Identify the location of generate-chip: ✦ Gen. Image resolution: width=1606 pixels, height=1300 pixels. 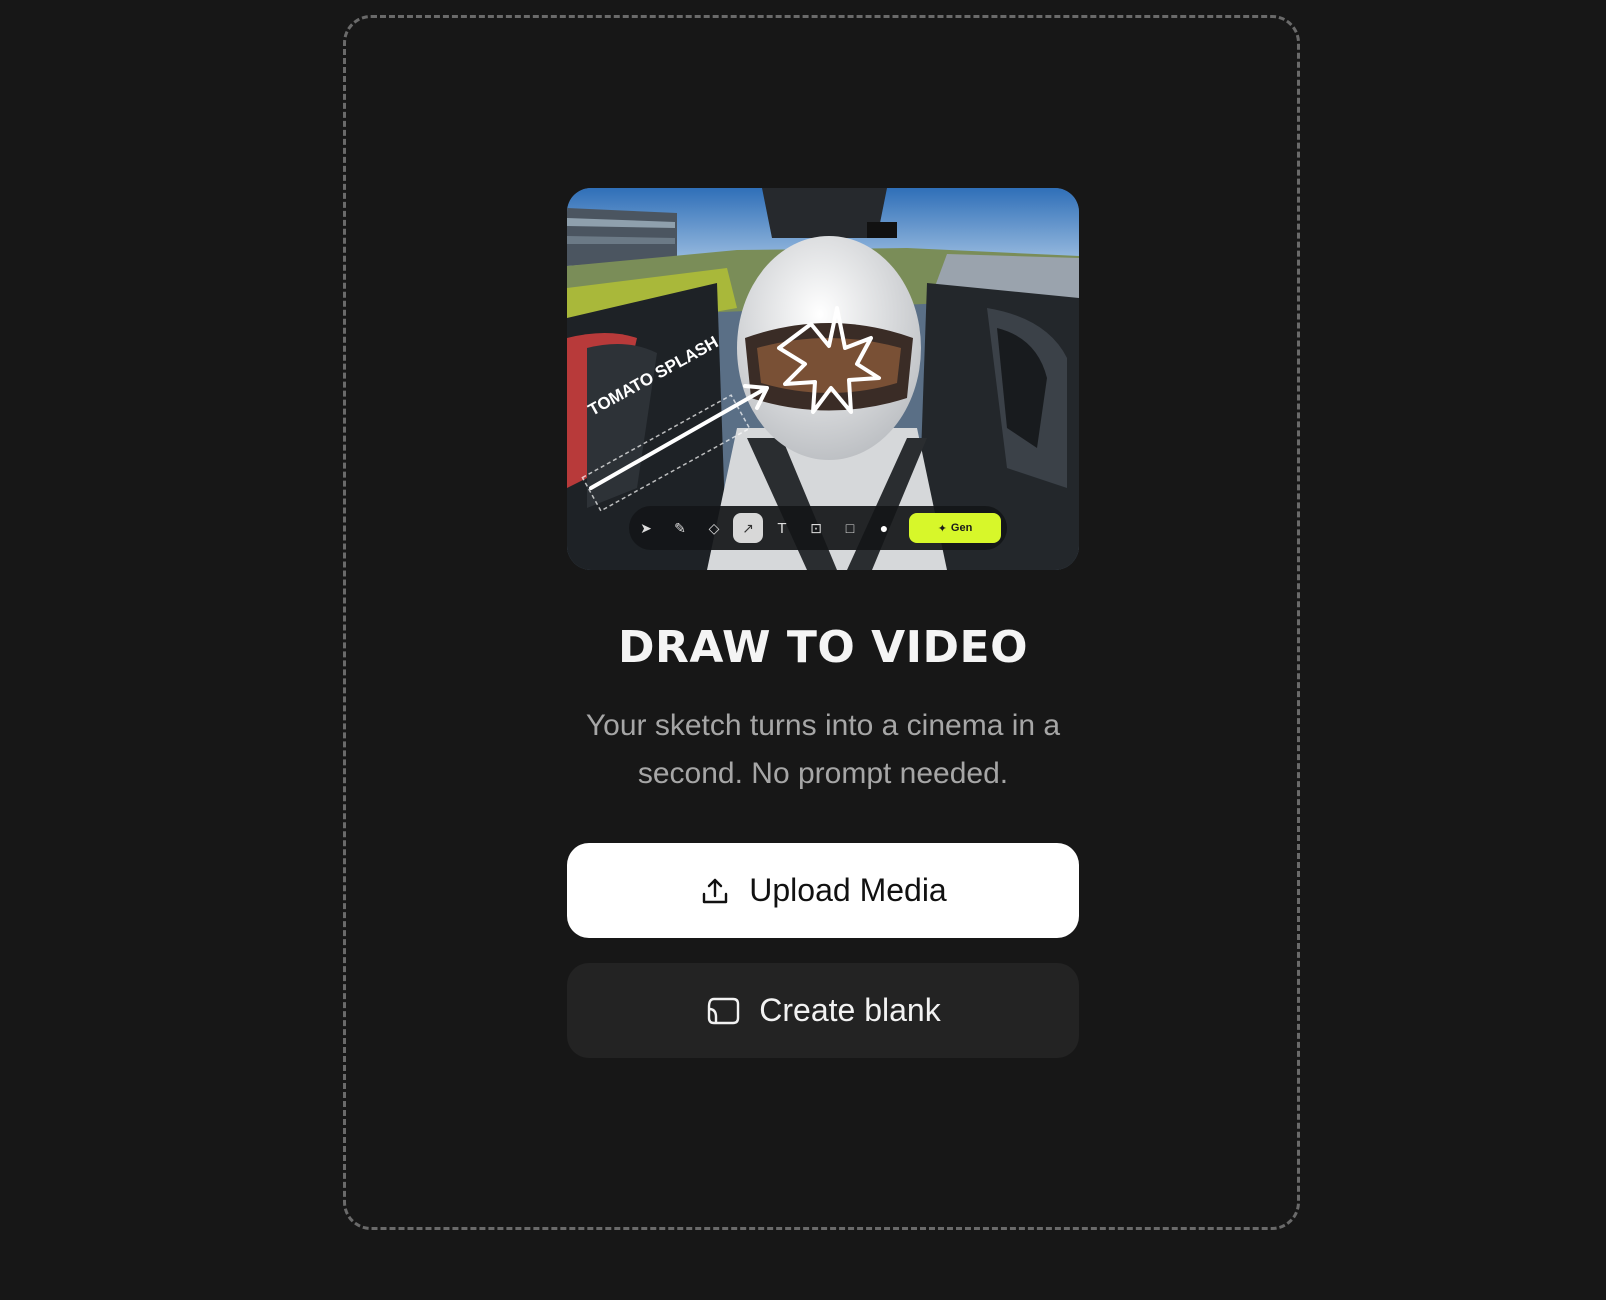
(955, 528).